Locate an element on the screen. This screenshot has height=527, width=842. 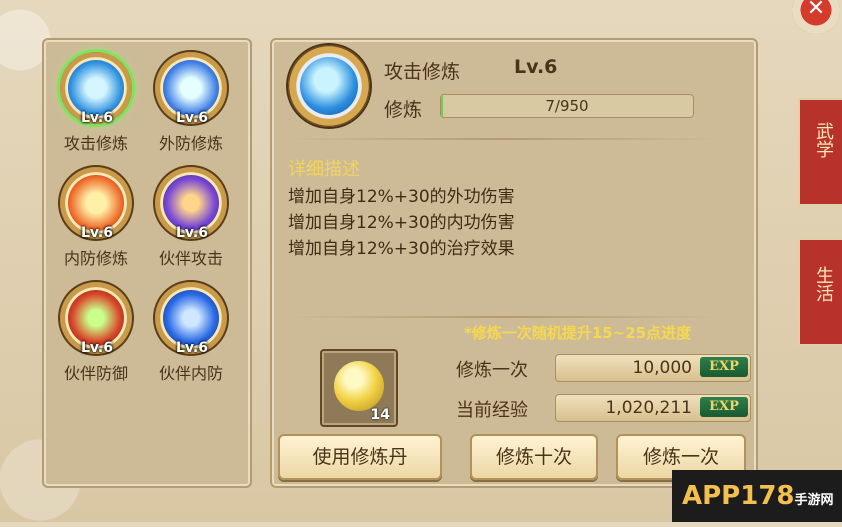
watermark-sub: 手游网 is located at coordinates (814, 500).